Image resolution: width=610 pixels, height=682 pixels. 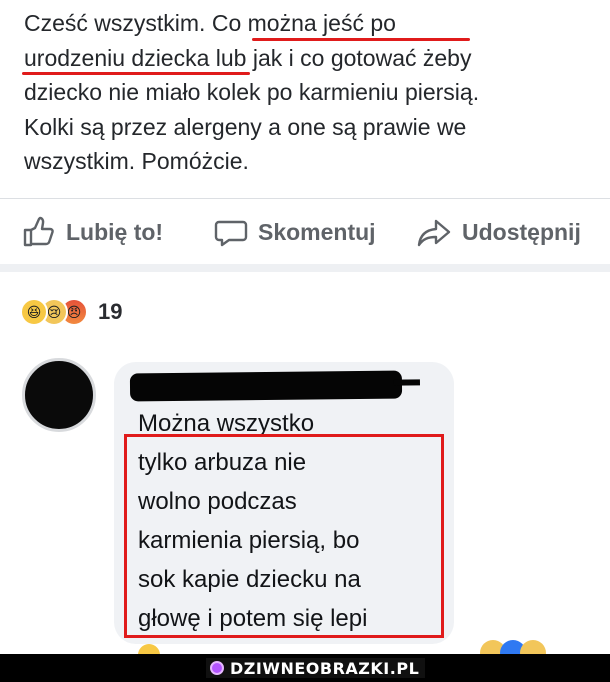 What do you see at coordinates (325, 668) in the screenshot?
I see `watermark-text: DZIWNEOBRAZKI.PL` at bounding box center [325, 668].